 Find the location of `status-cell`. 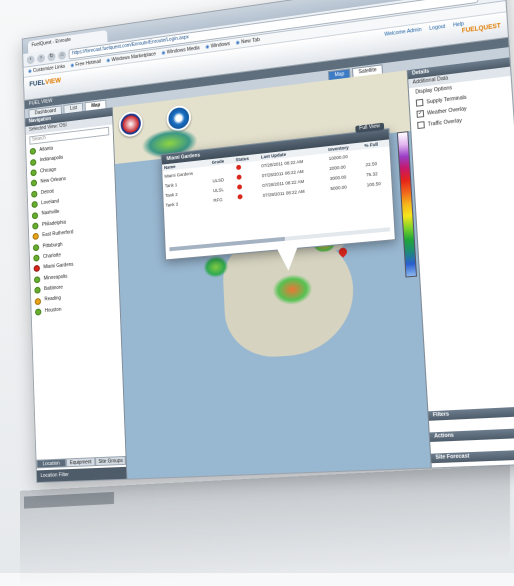

status-cell is located at coordinates (248, 196).